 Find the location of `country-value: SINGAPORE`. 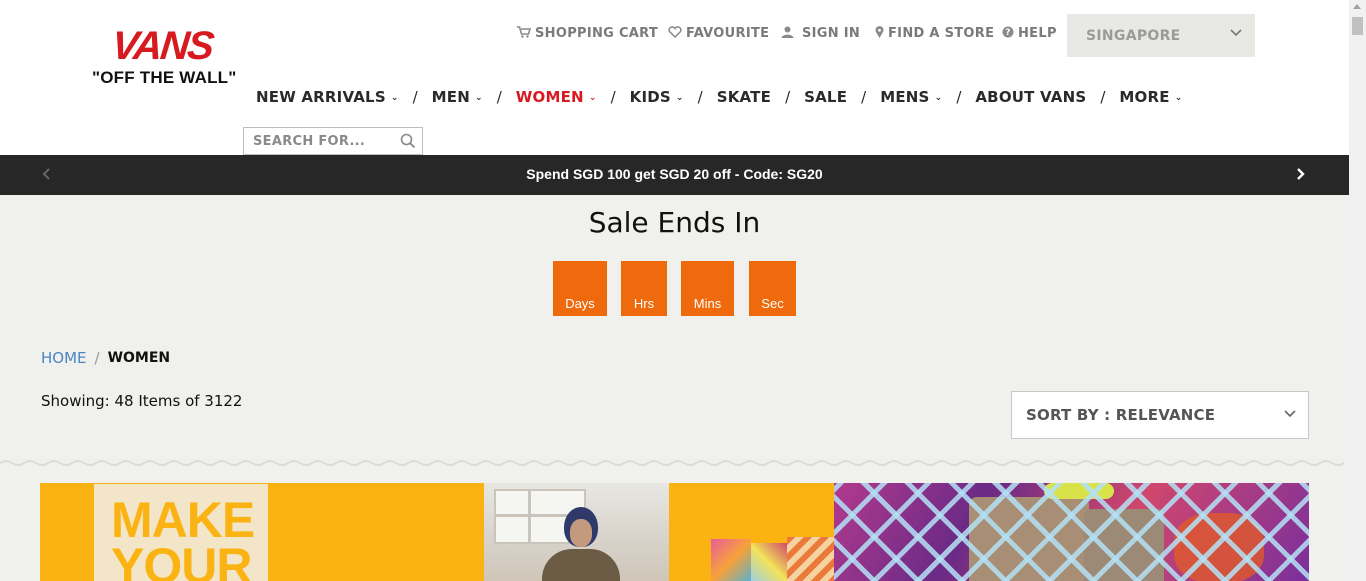

country-value: SINGAPORE is located at coordinates (1133, 35).